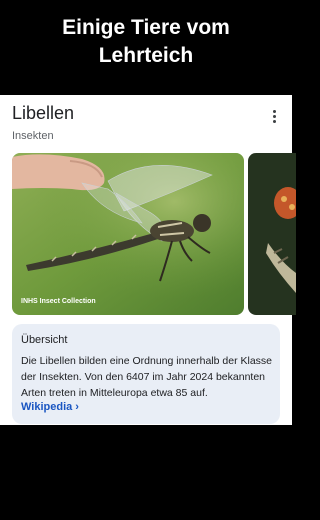 The height and width of the screenshot is (520, 320). I want to click on image-credit: INHS Insect Collection, so click(58, 301).